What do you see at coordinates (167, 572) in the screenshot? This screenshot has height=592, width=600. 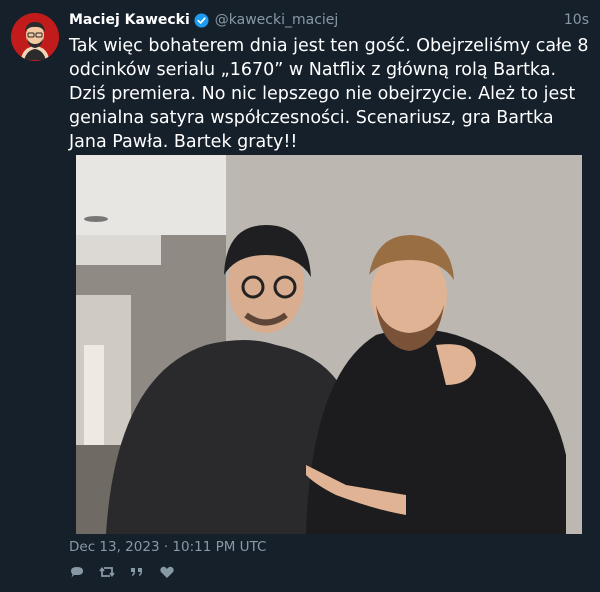 I see `heart-icon` at bounding box center [167, 572].